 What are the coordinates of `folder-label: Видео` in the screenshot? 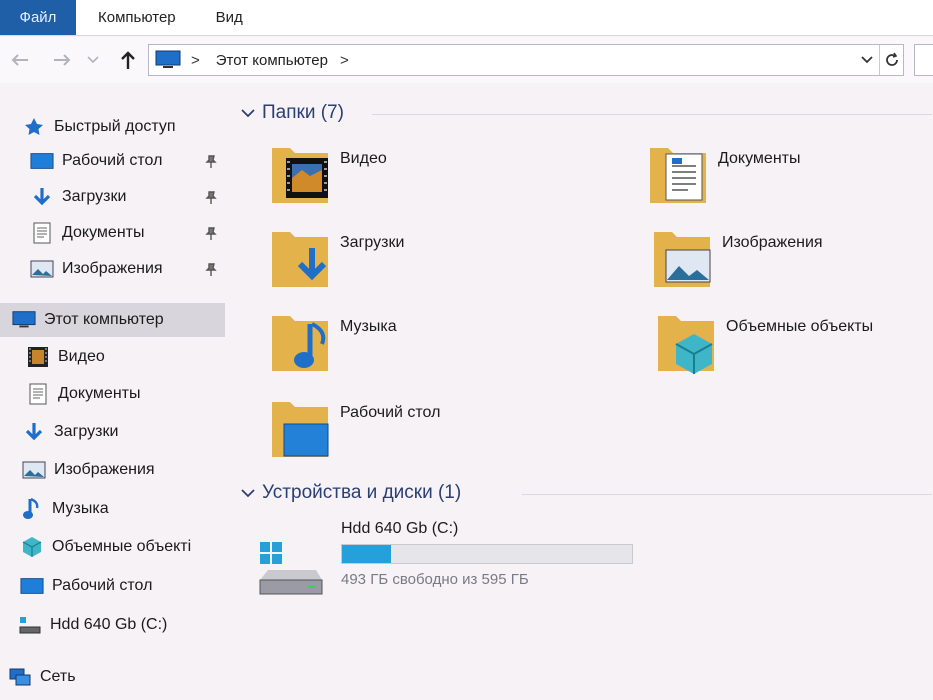 It's located at (363, 158).